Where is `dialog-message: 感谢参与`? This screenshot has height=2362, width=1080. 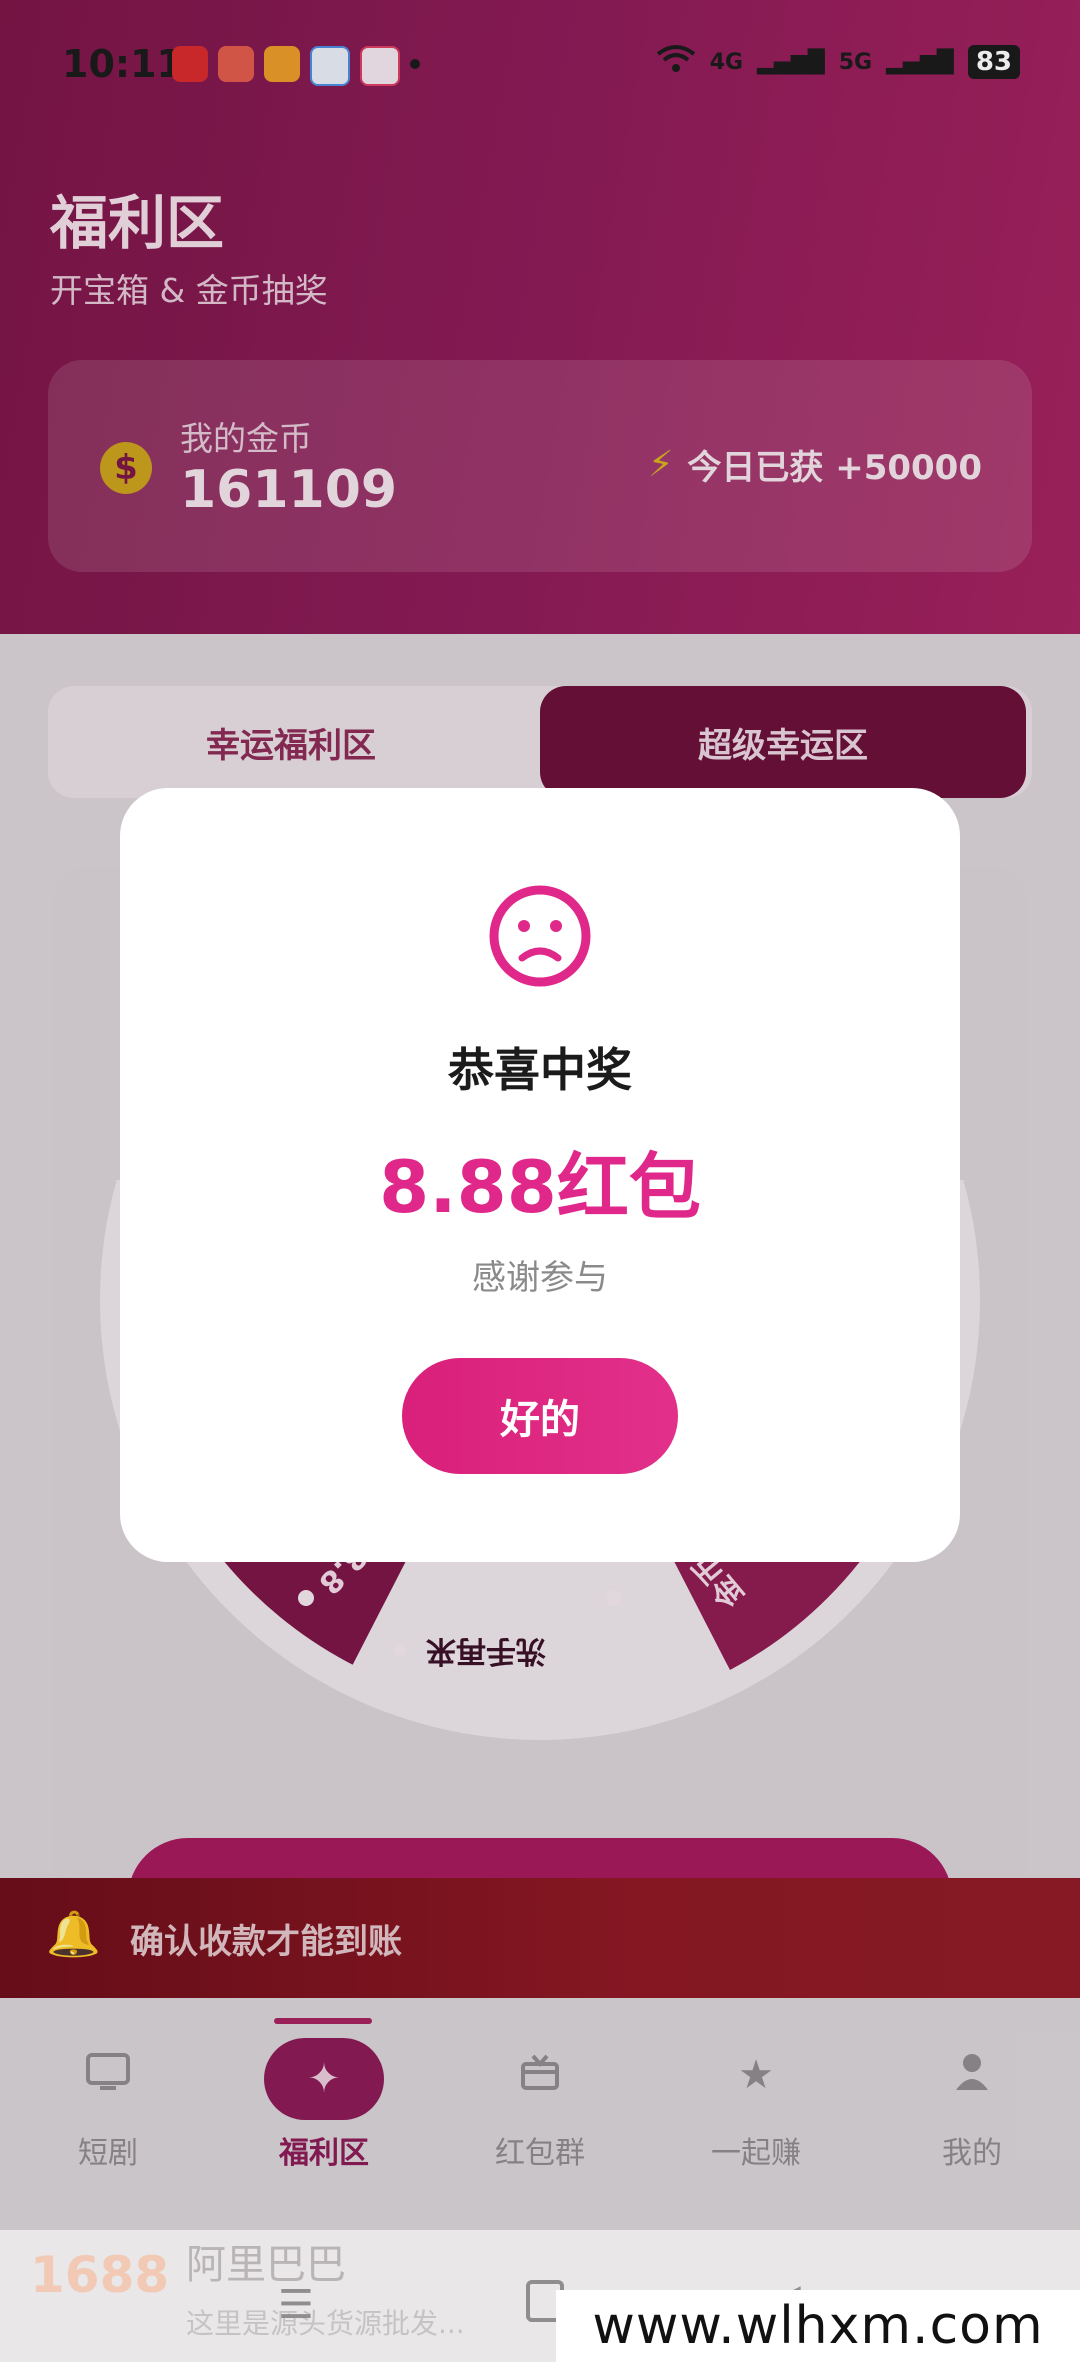 dialog-message: 感谢参与 is located at coordinates (540, 1278).